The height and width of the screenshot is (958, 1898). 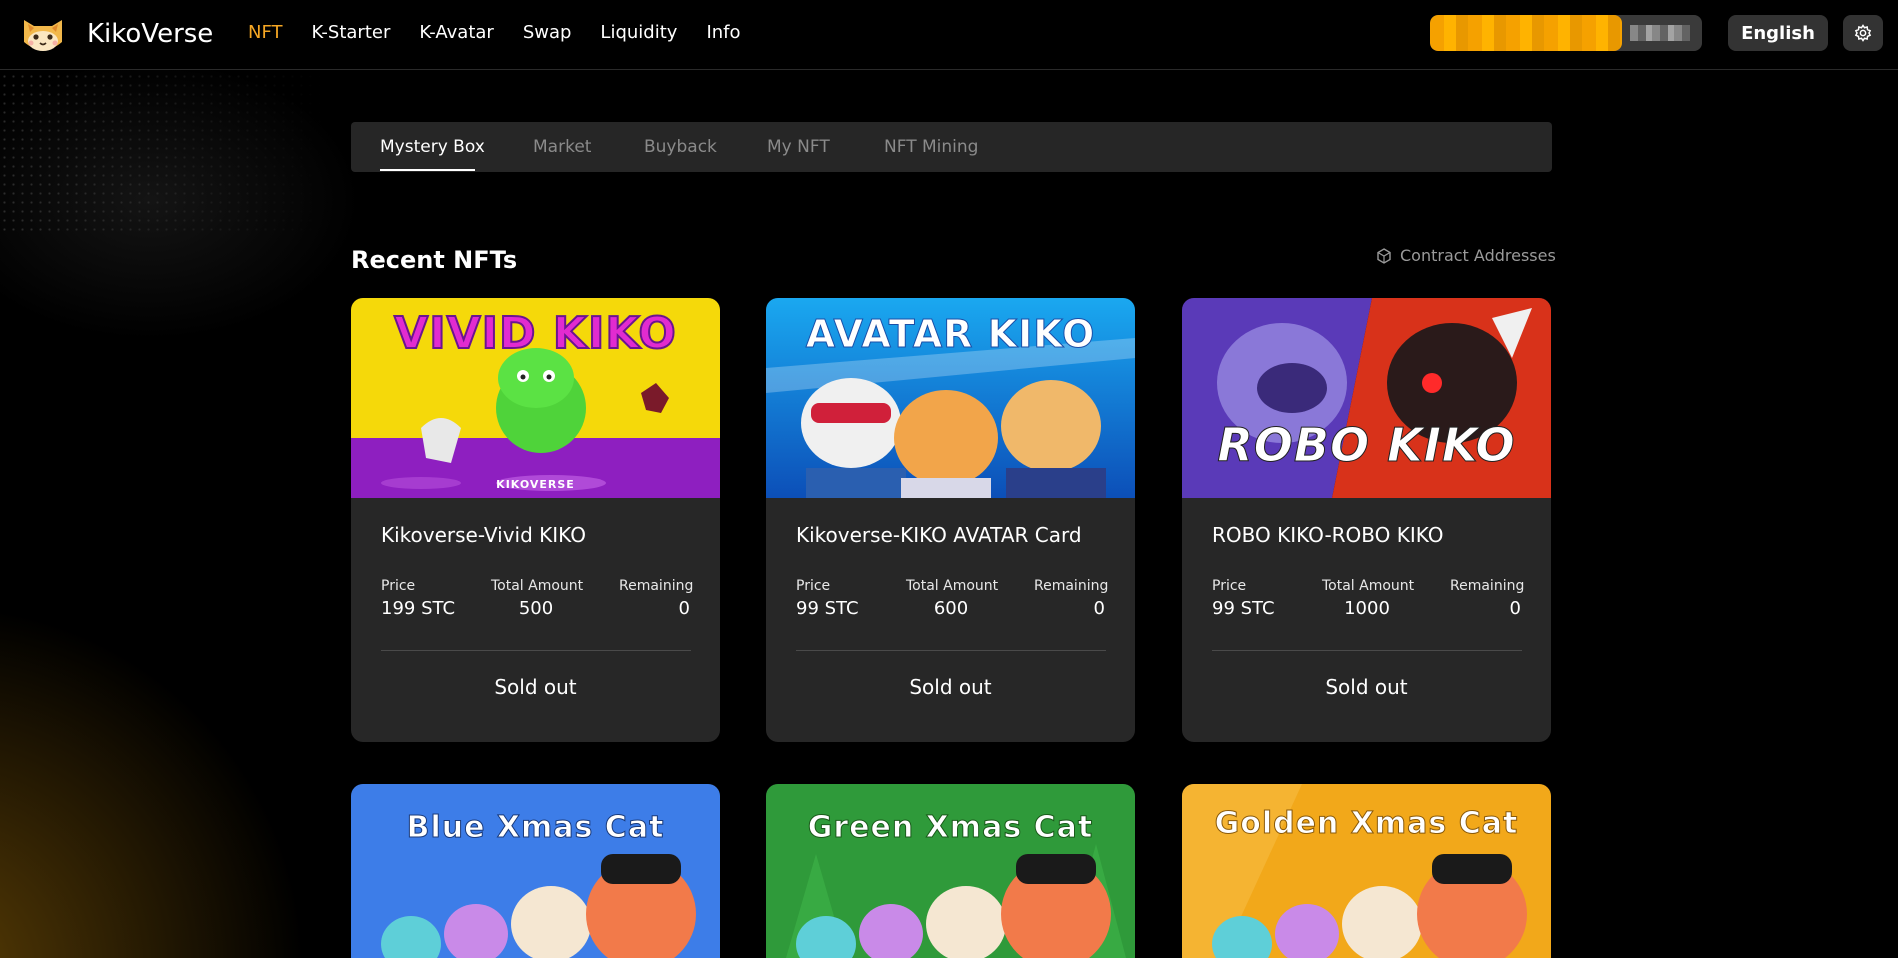 I want to click on tab-mystery-box: Mystery Box, so click(x=432, y=147).